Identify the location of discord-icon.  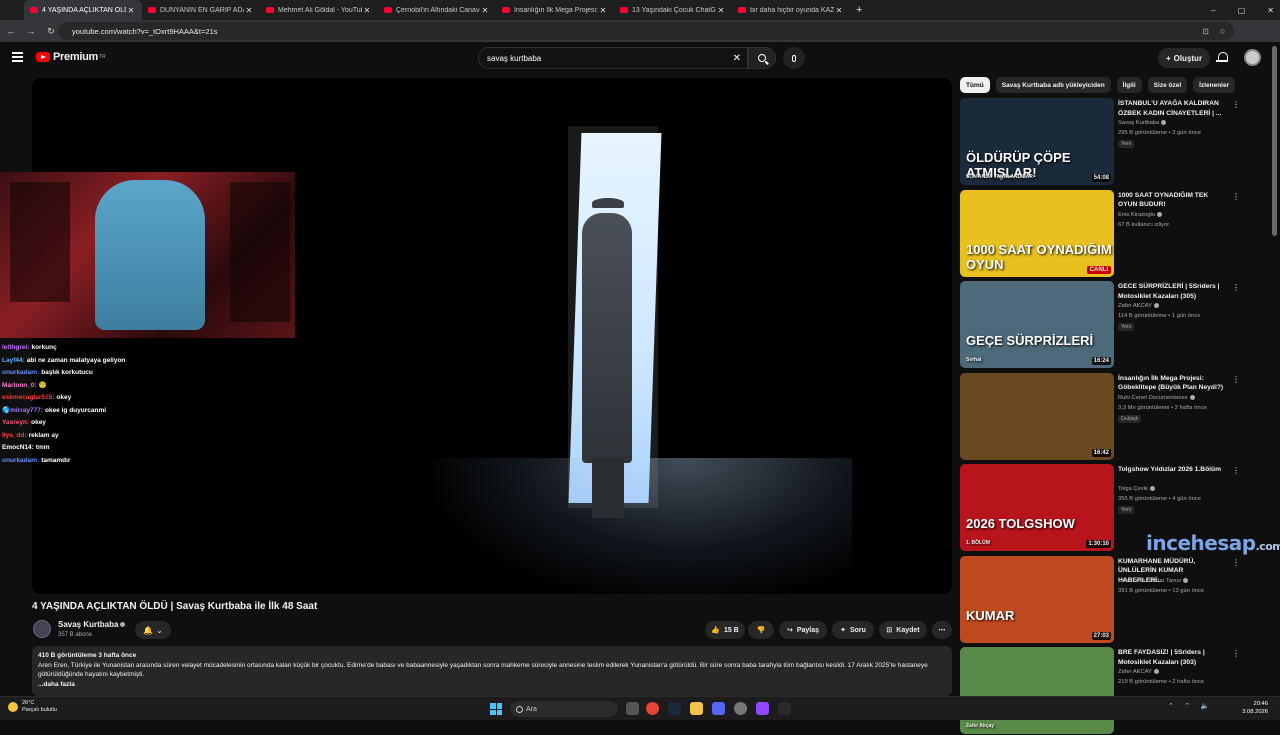
(718, 708).